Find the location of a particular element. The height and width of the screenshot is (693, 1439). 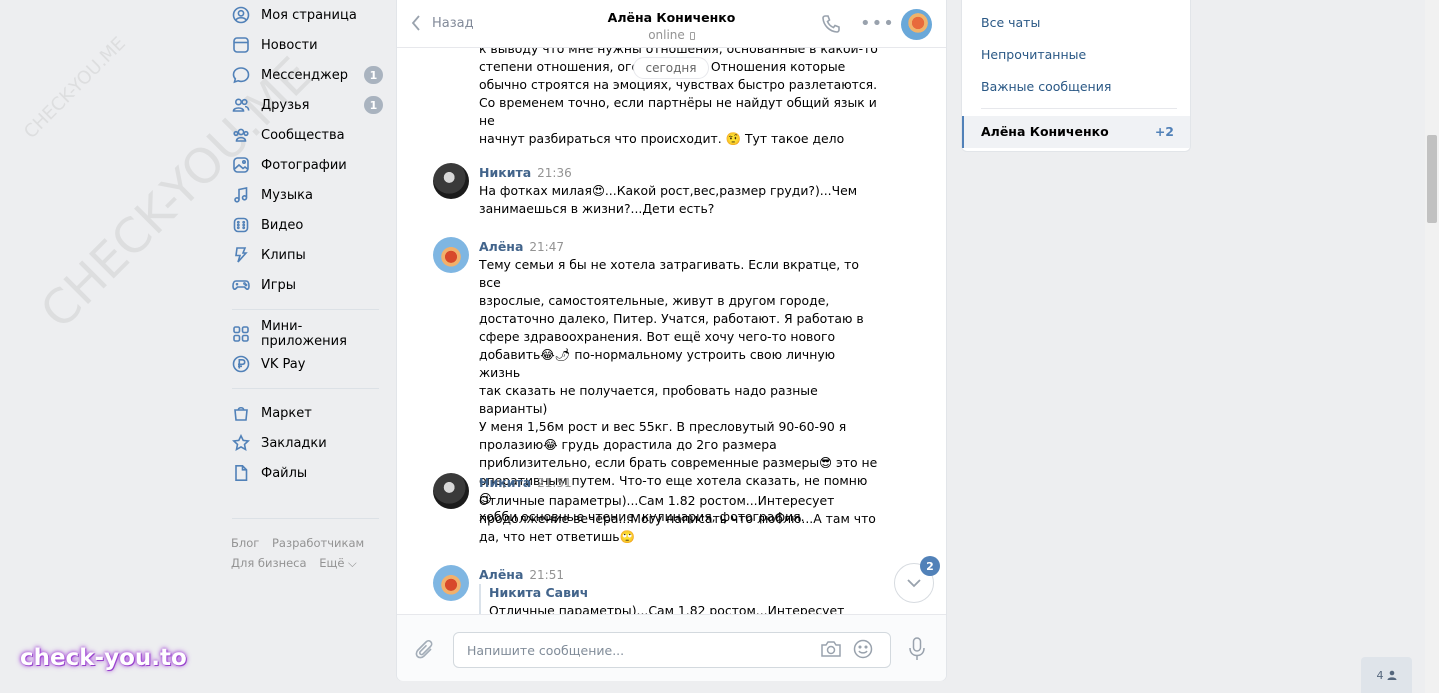

active-chat-item: Алёна Кониченко +2 is located at coordinates (1076, 132).